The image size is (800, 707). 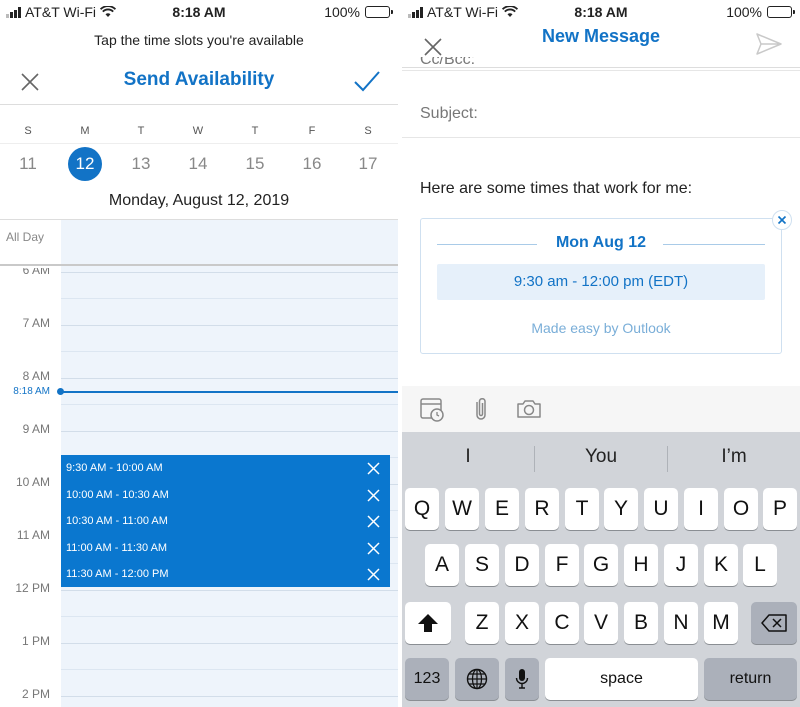 I want to click on checkmark-icon, so click(x=367, y=81).